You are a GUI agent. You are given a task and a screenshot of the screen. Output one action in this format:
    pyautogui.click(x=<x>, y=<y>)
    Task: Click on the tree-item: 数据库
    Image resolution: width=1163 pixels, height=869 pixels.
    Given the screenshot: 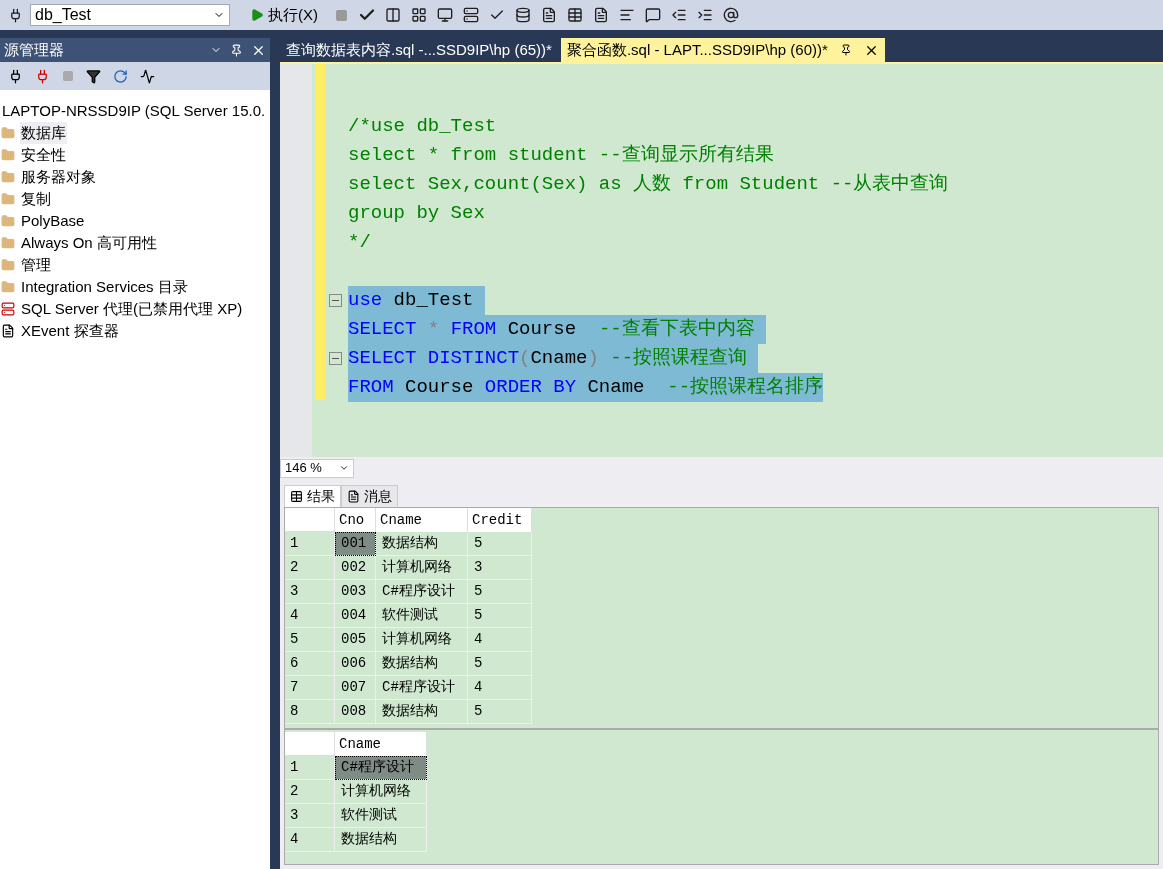 What is the action you would take?
    pyautogui.click(x=43, y=133)
    